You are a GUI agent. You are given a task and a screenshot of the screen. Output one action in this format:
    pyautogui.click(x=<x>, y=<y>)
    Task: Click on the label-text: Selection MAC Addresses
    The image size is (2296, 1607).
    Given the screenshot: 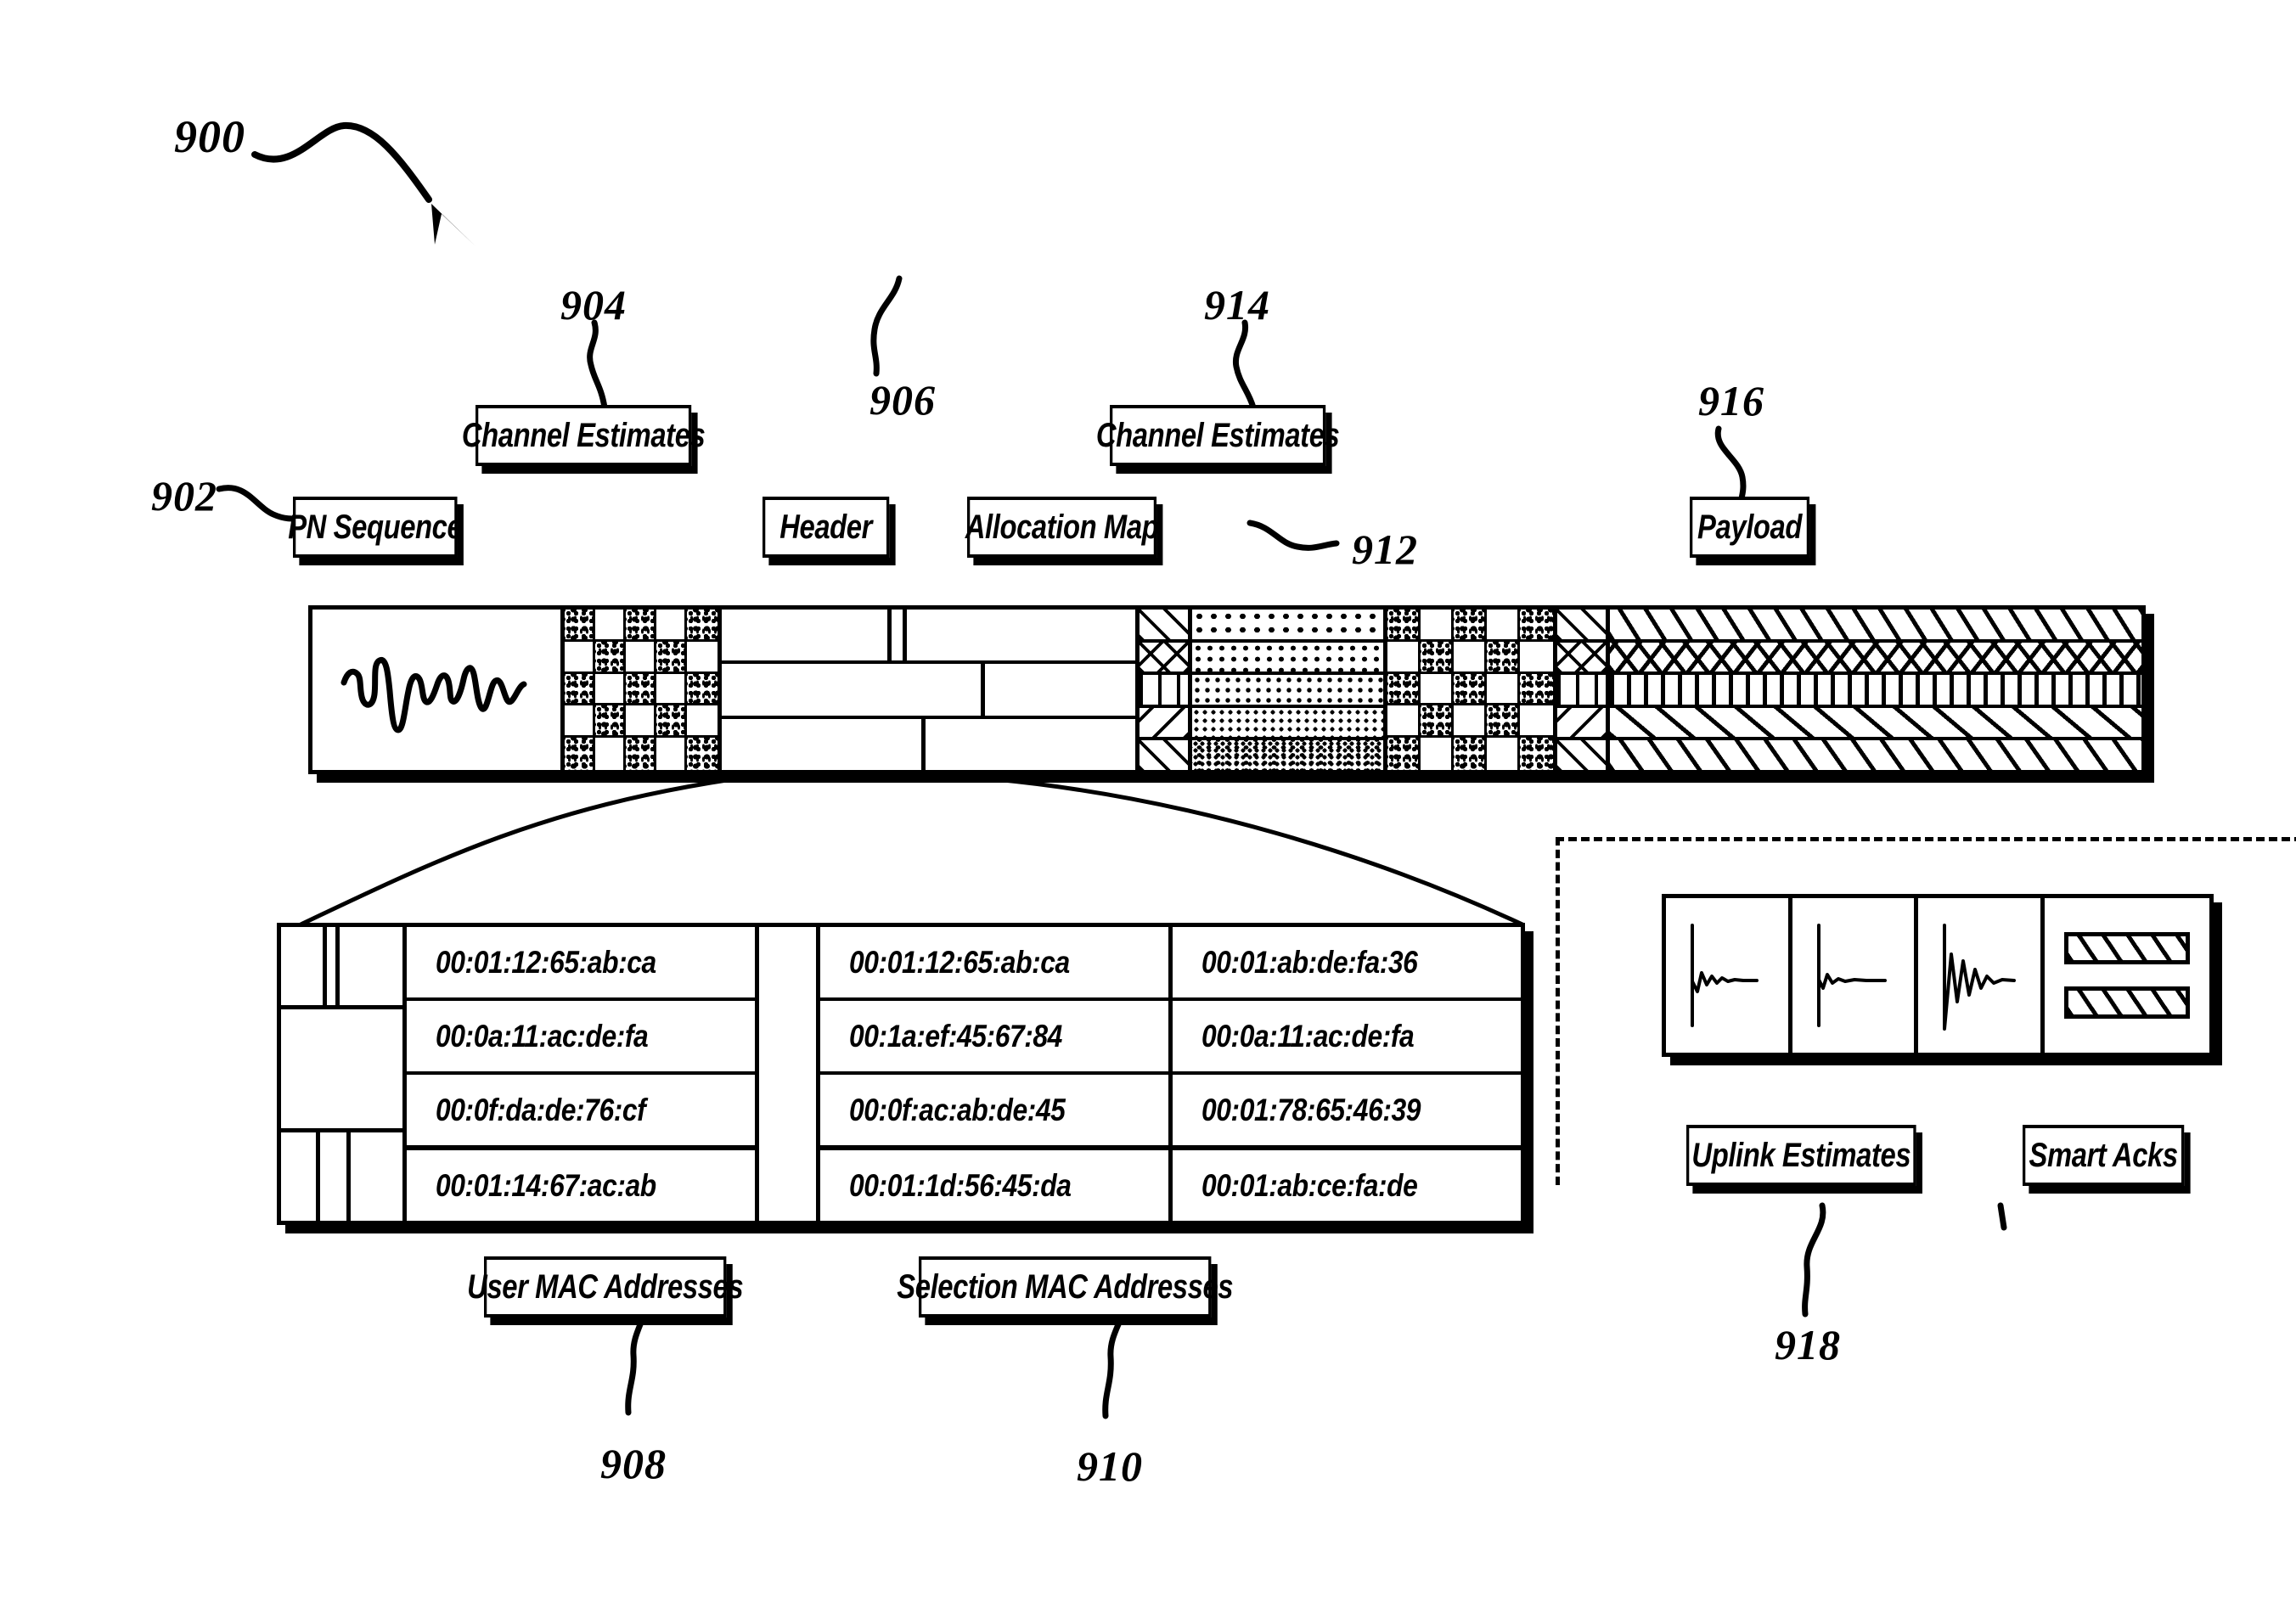 What is the action you would take?
    pyautogui.click(x=1065, y=1286)
    